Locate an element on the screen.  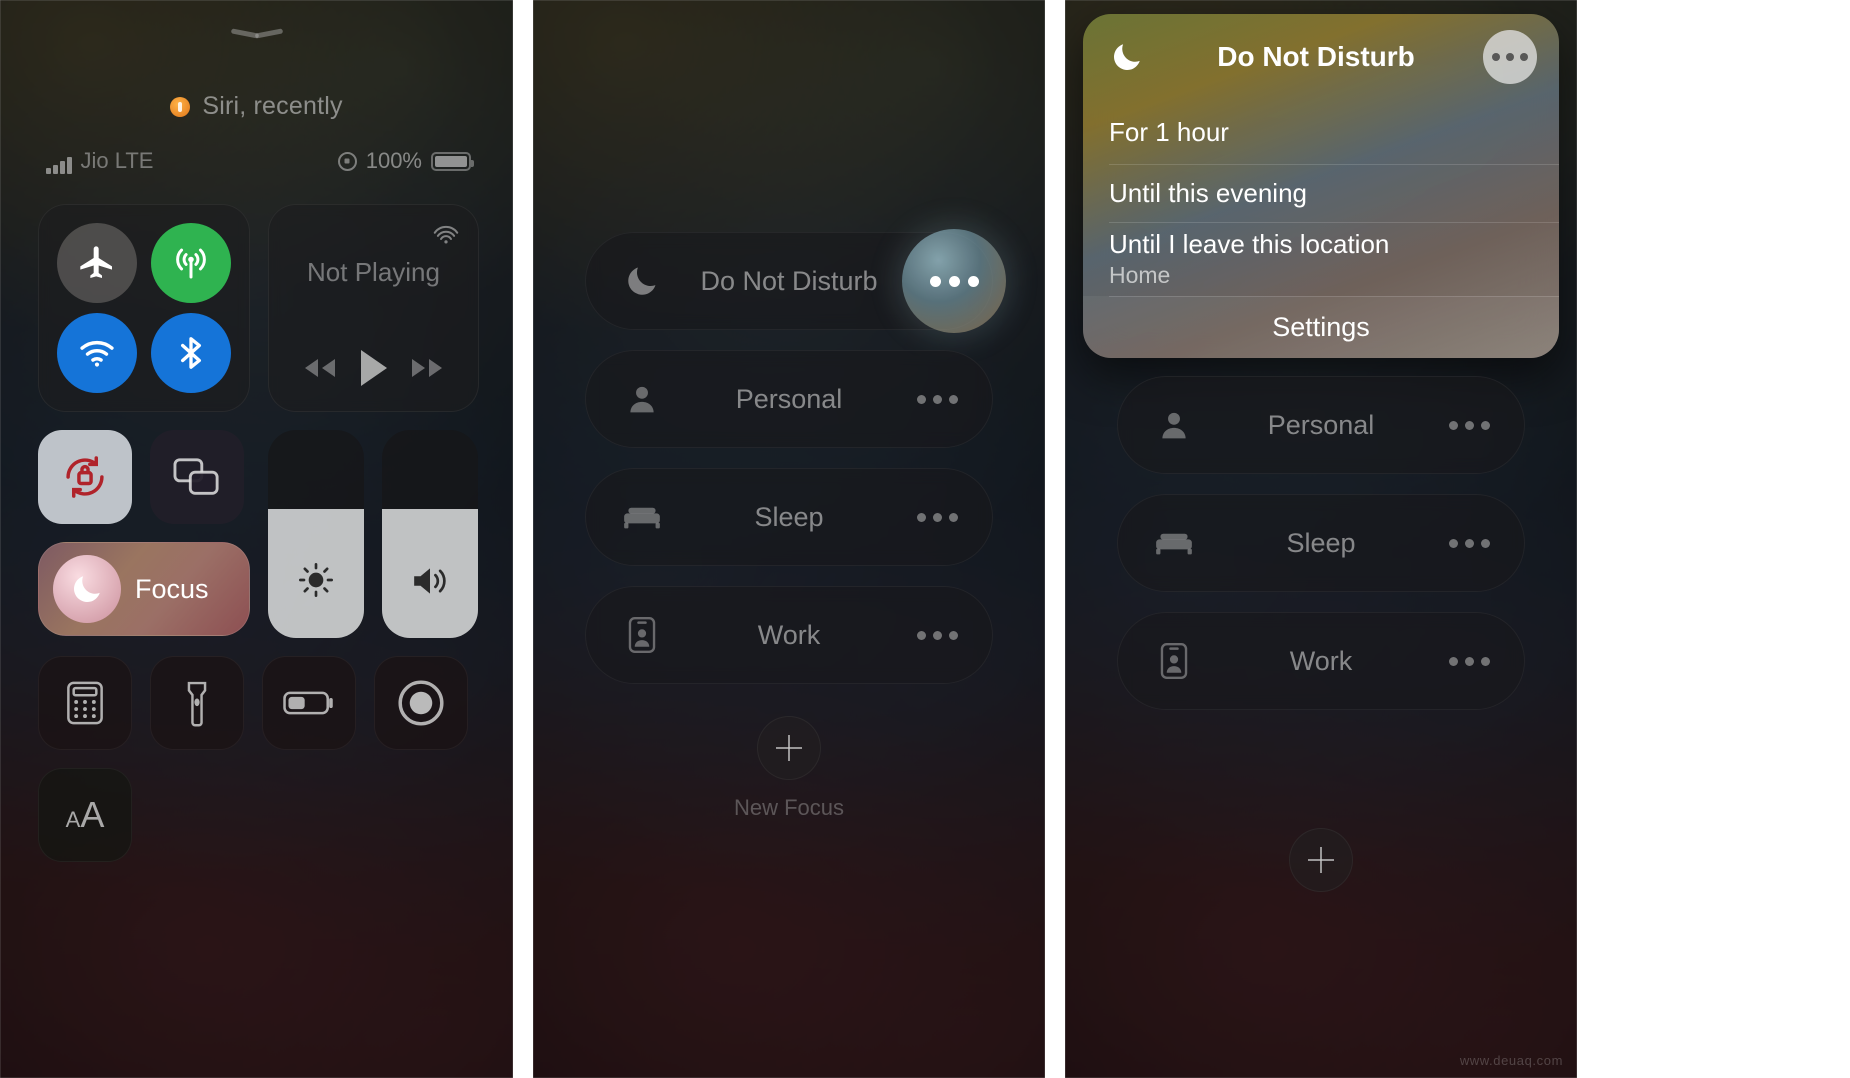
brightness-icon is located at coordinates (316, 580).